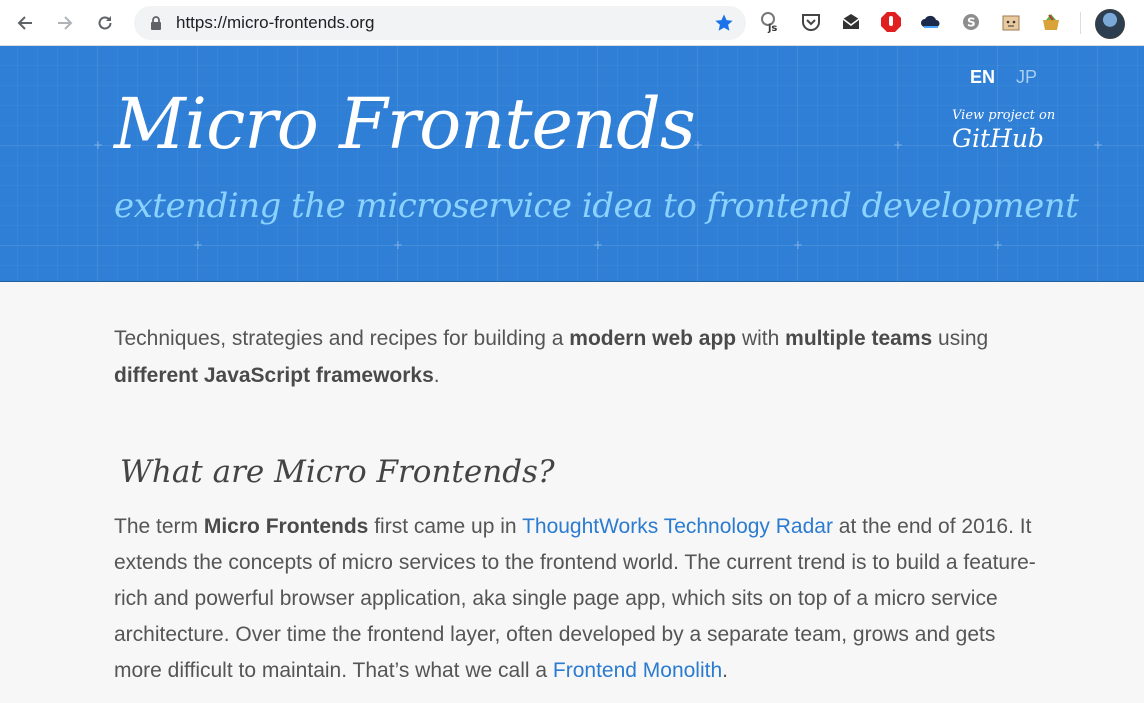  I want to click on browser-toolbar: https://micro-frontends.org js S, so click(572, 23).